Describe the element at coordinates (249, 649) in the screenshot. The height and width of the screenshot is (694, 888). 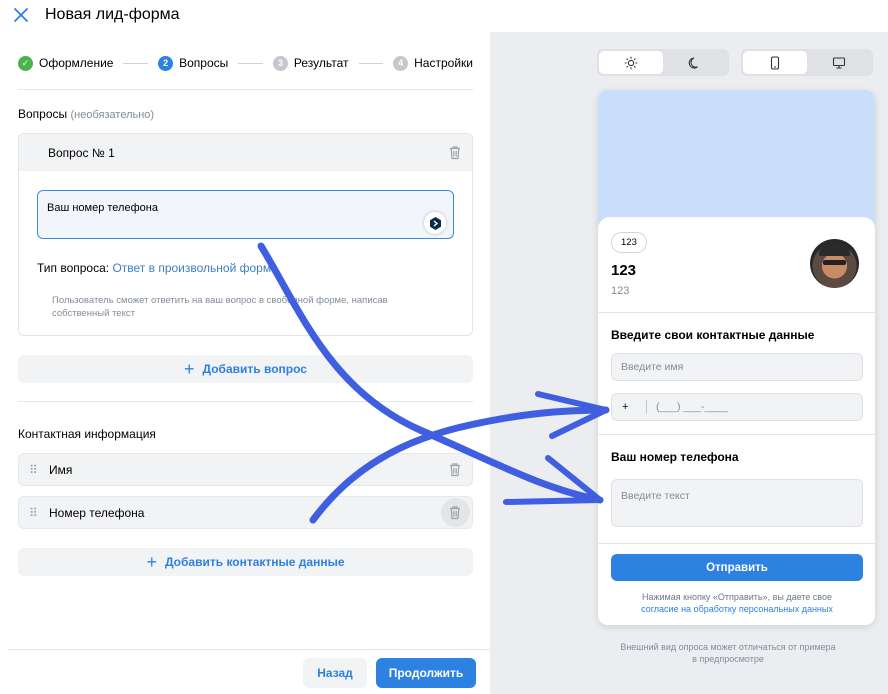
I see `footer-divider` at that location.